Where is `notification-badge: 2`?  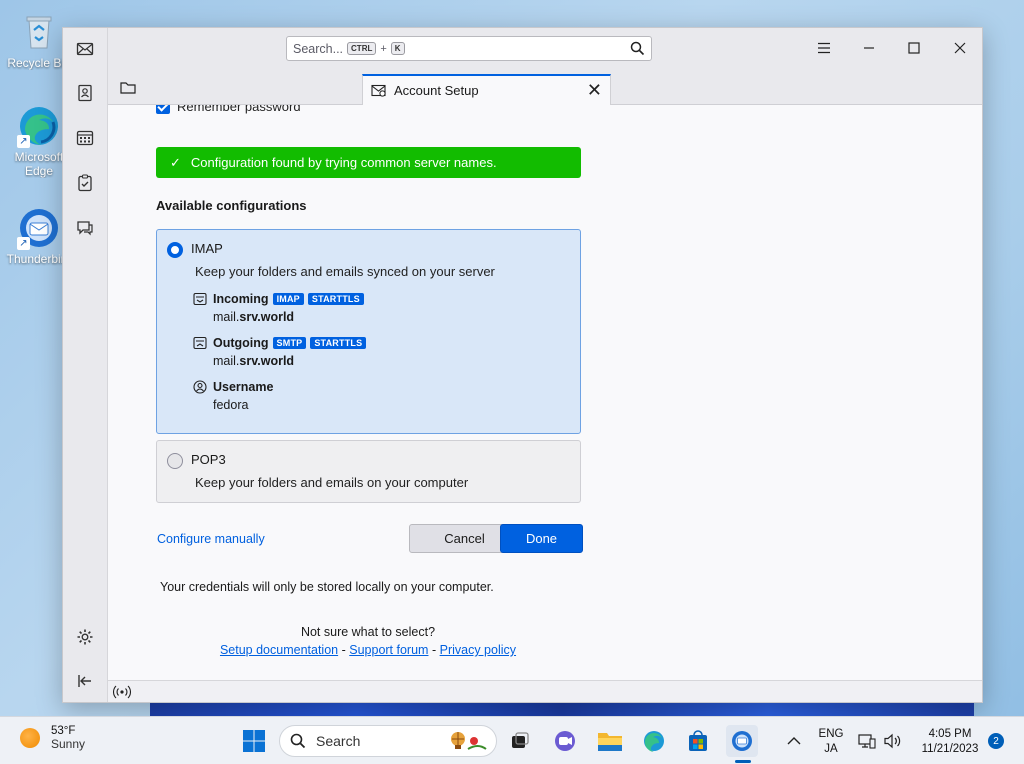 notification-badge: 2 is located at coordinates (996, 741).